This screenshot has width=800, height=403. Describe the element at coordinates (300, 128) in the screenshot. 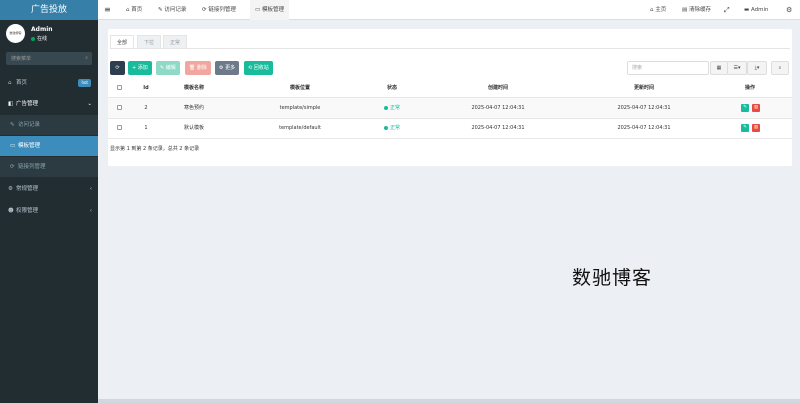

I see `cell-position: template/default` at that location.